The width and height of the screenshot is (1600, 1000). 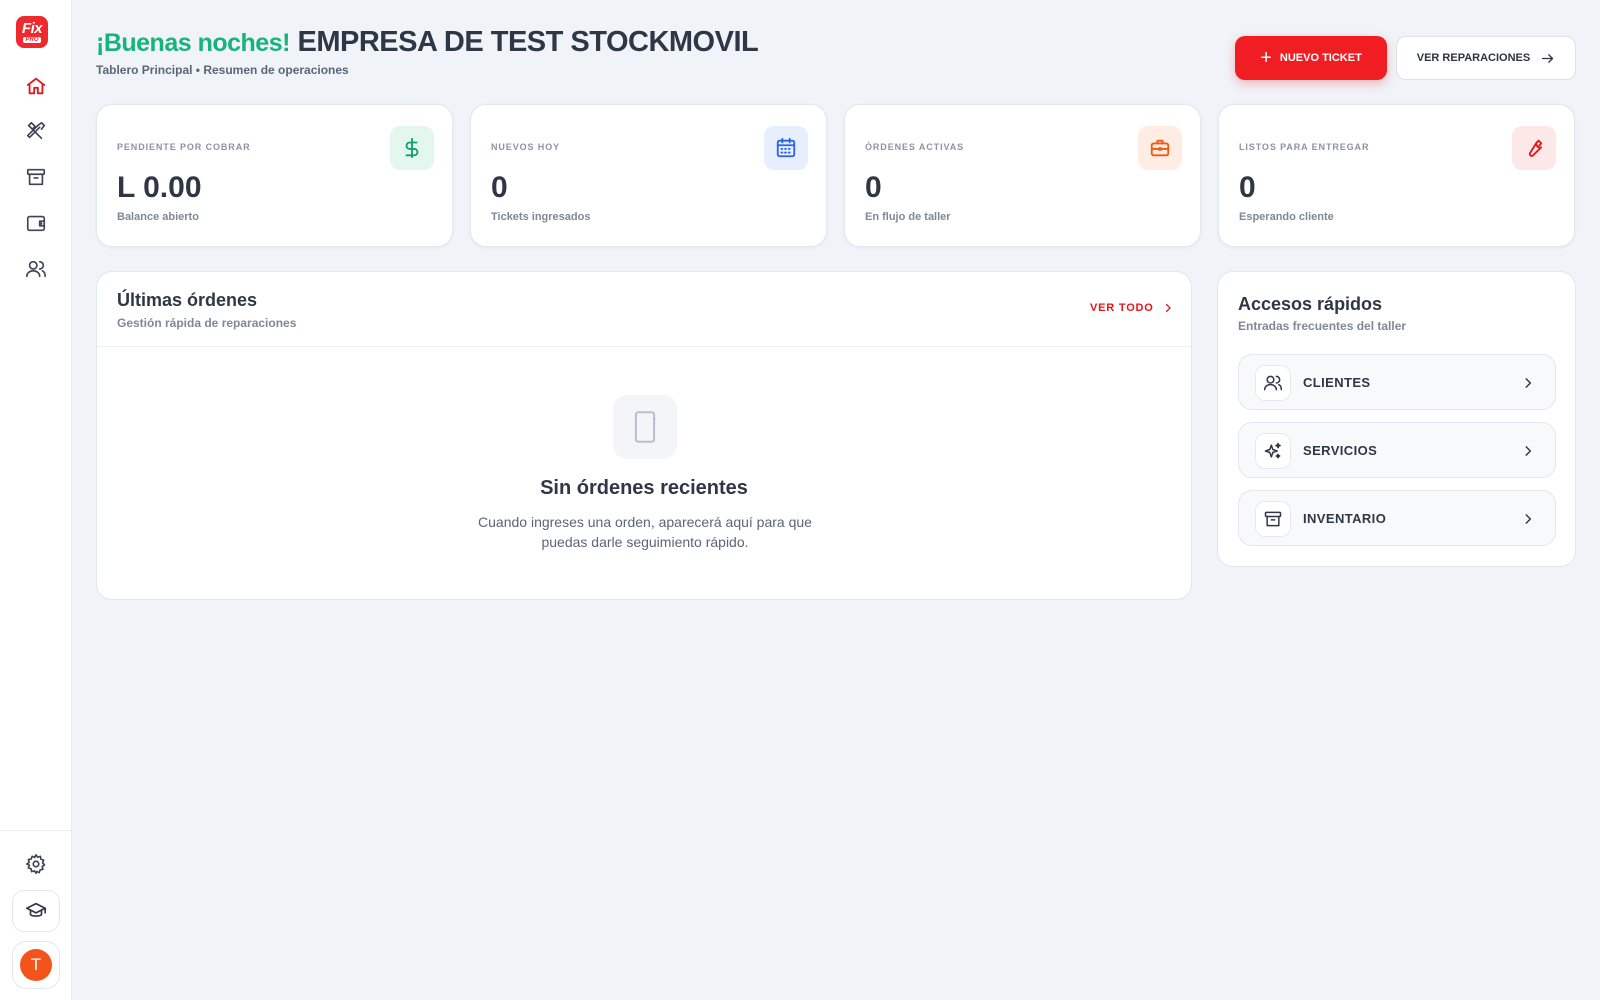 What do you see at coordinates (786, 148) in the screenshot?
I see `calendar-icon` at bounding box center [786, 148].